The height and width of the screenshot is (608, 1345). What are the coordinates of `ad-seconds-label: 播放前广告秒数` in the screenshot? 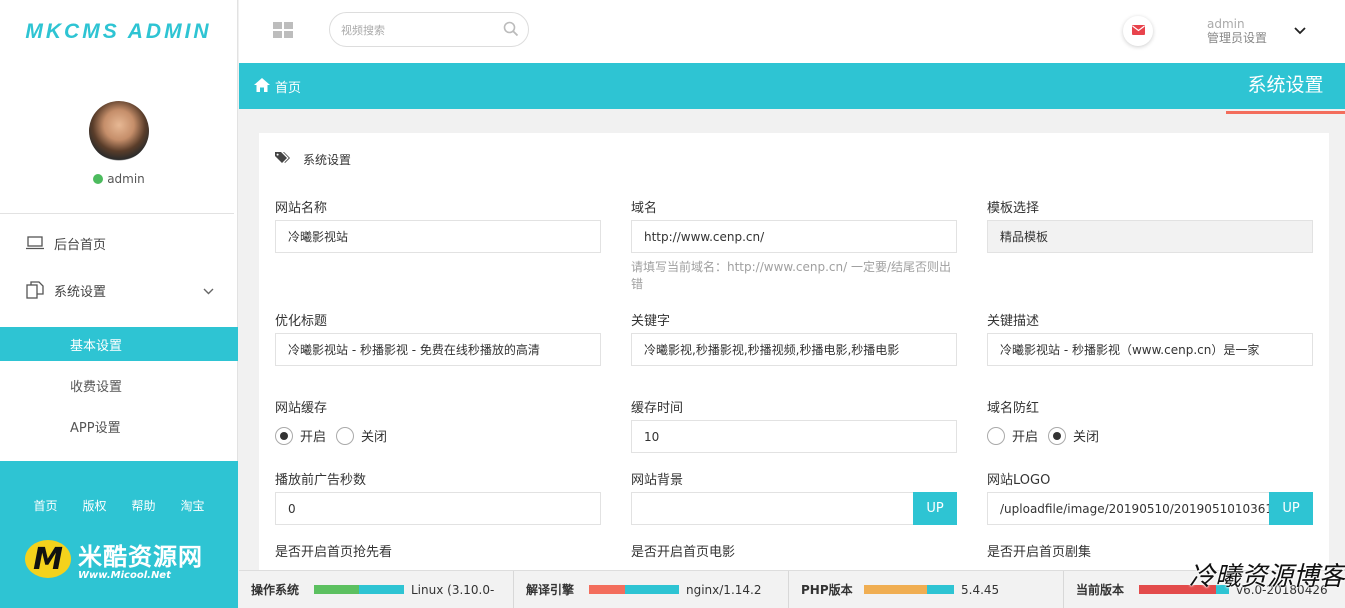 It's located at (321, 480).